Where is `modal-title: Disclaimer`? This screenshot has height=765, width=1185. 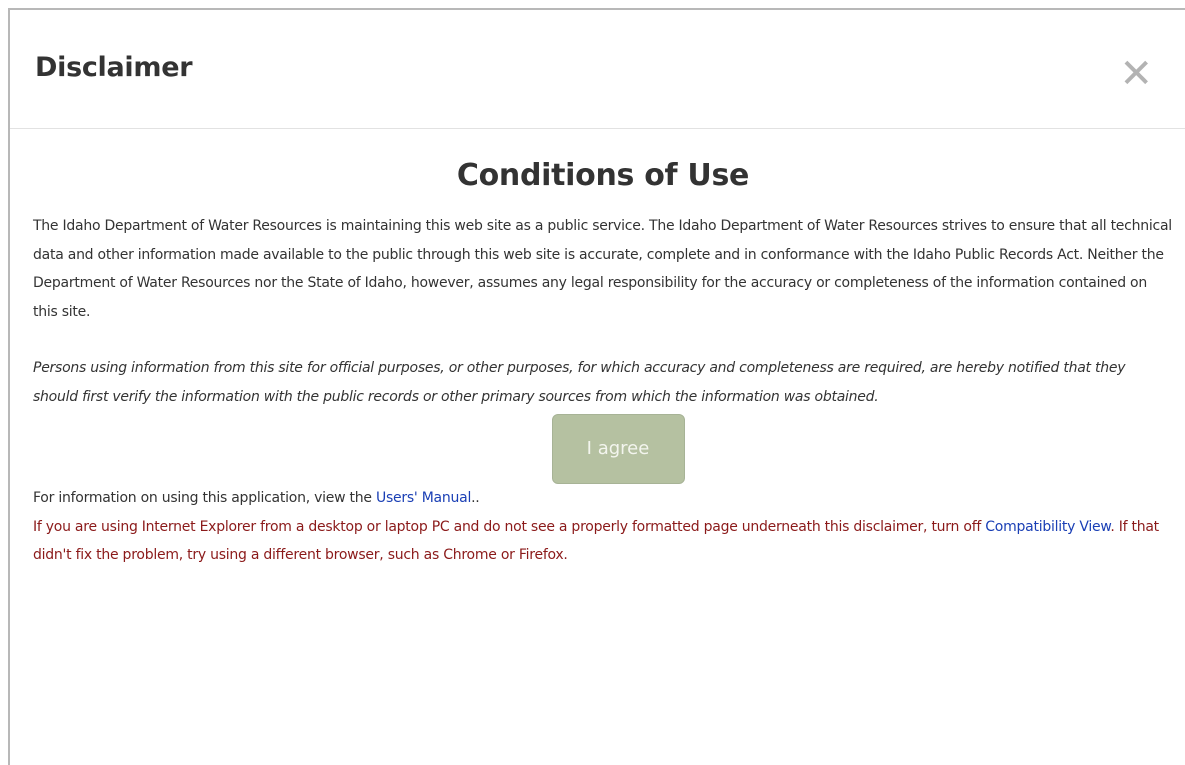 modal-title: Disclaimer is located at coordinates (114, 67).